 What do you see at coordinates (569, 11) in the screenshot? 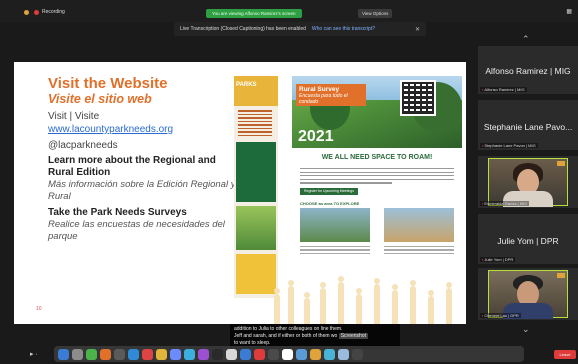
I see `grid-view-icon: ▦` at bounding box center [569, 11].